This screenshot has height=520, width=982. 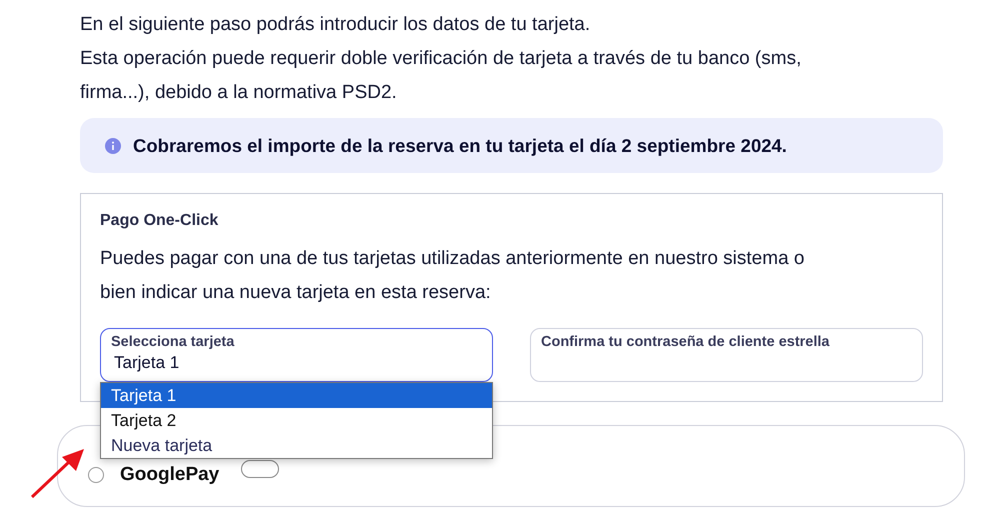 What do you see at coordinates (296, 395) in the screenshot?
I see `dropdown-option: Tarjeta 1` at bounding box center [296, 395].